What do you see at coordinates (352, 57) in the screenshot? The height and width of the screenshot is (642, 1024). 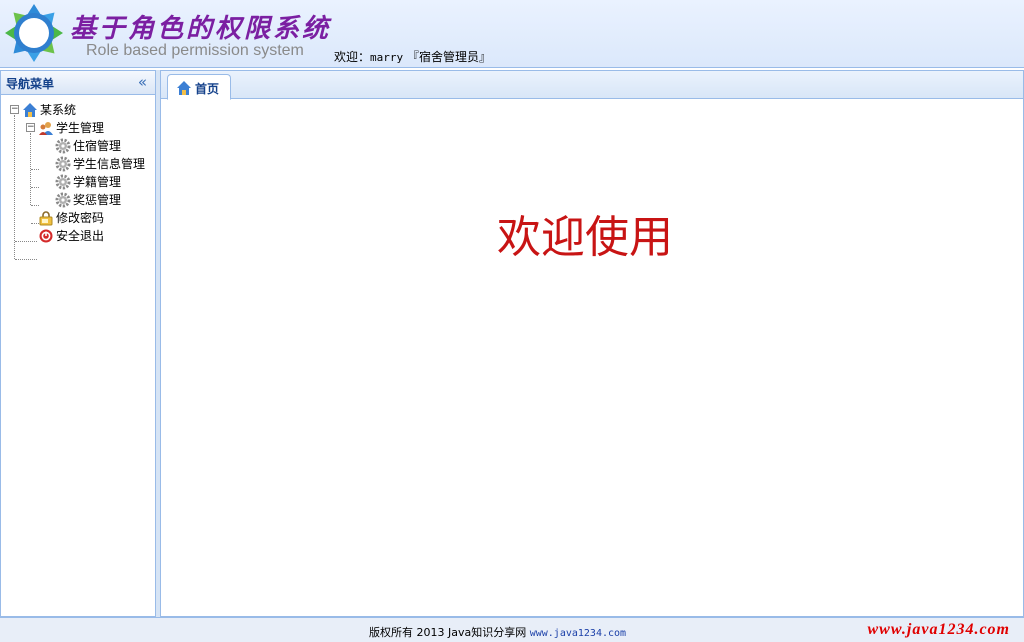 I see `welcome-prefix: 欢迎：` at bounding box center [352, 57].